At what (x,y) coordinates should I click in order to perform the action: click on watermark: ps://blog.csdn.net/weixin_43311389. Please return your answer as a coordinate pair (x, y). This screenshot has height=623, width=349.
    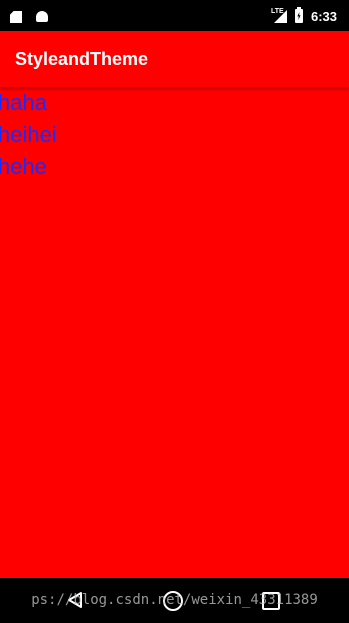
    Looking at the image, I should click on (174, 600).